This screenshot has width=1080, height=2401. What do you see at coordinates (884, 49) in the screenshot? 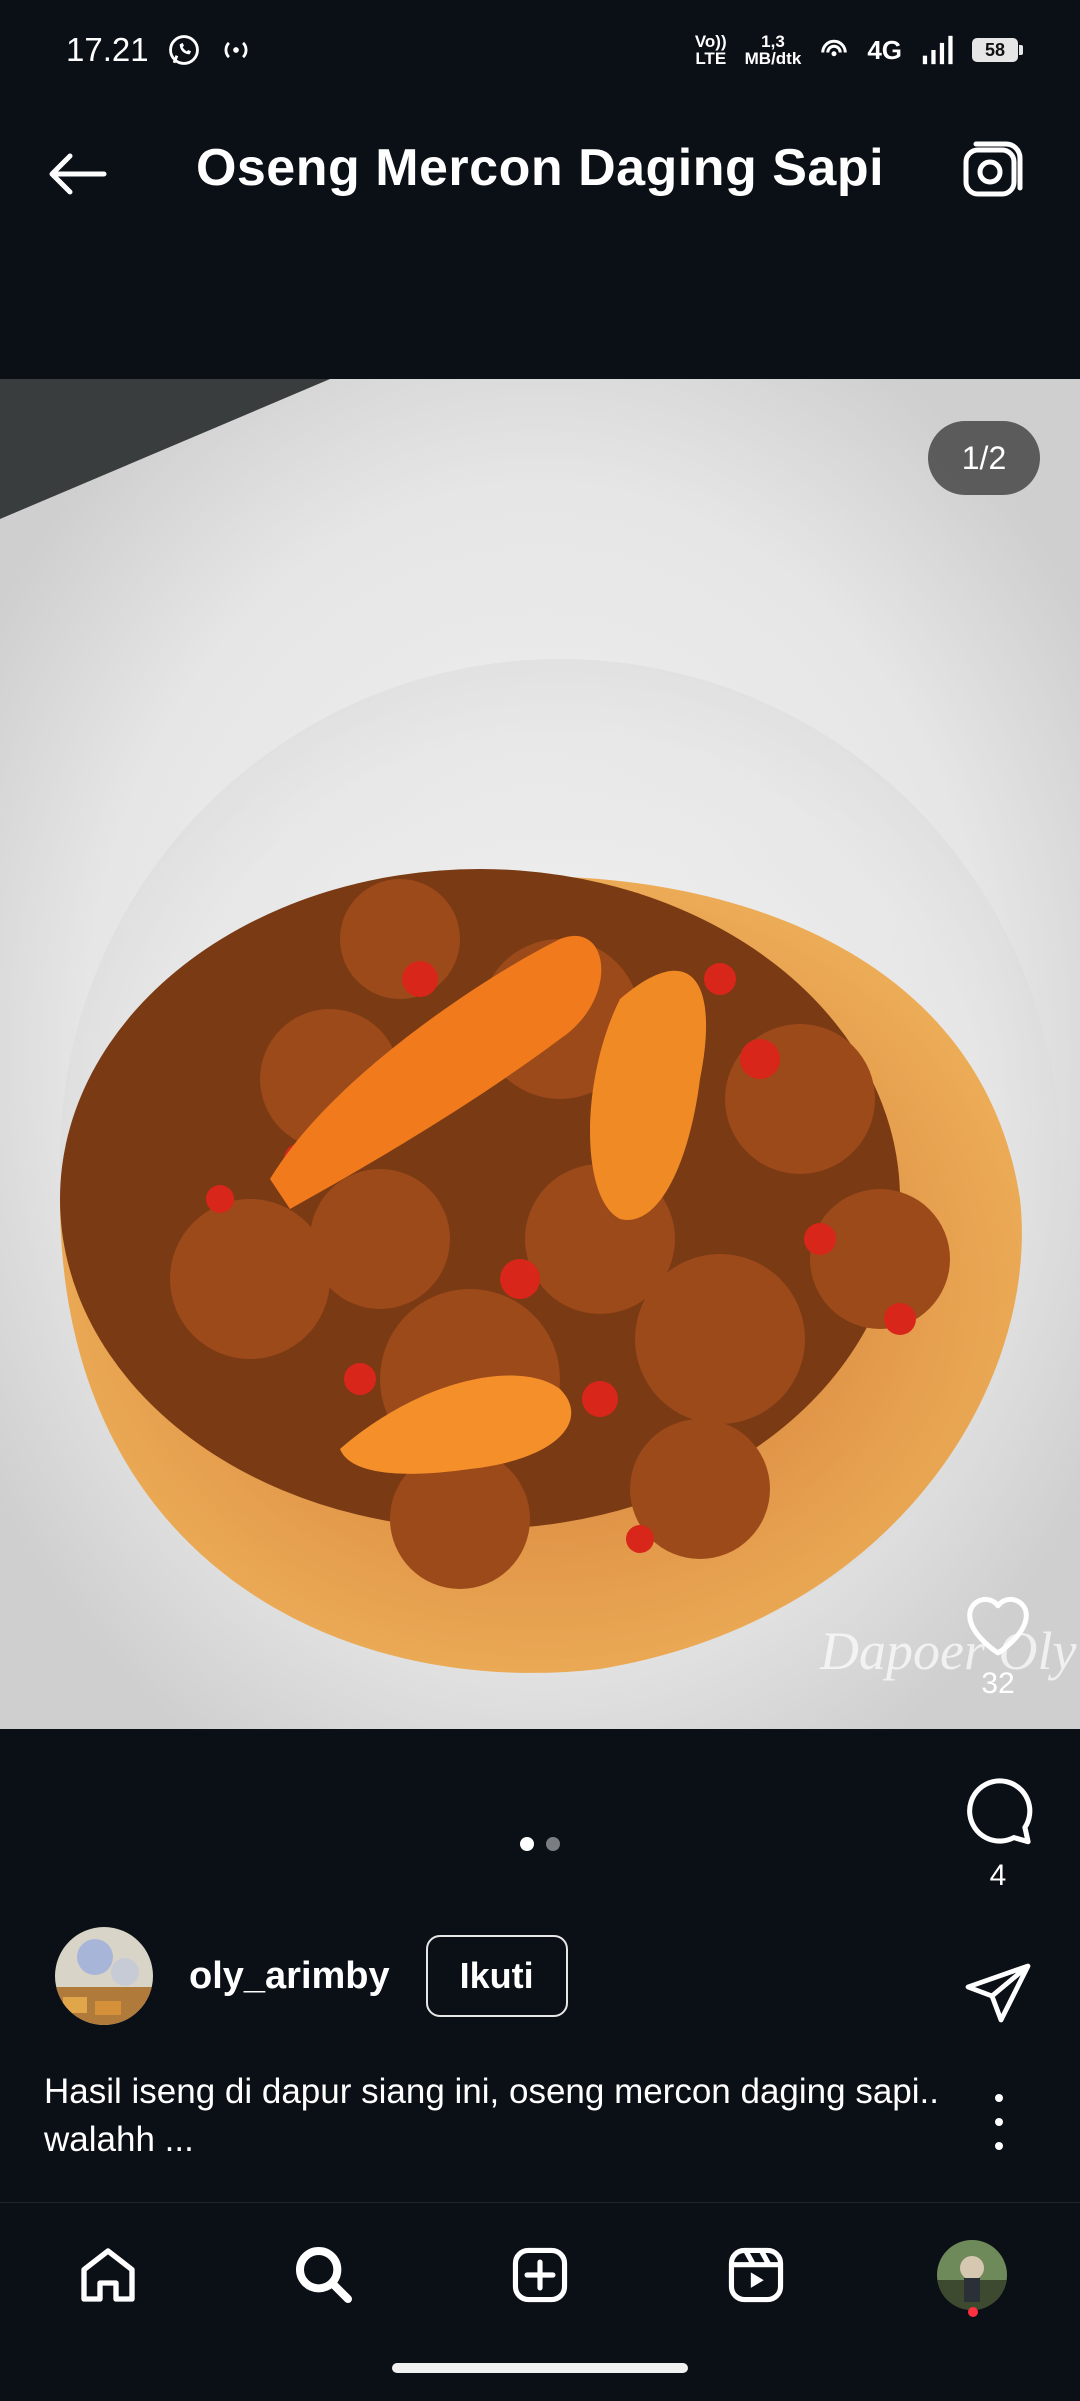
I see `network-type: 4G` at bounding box center [884, 49].